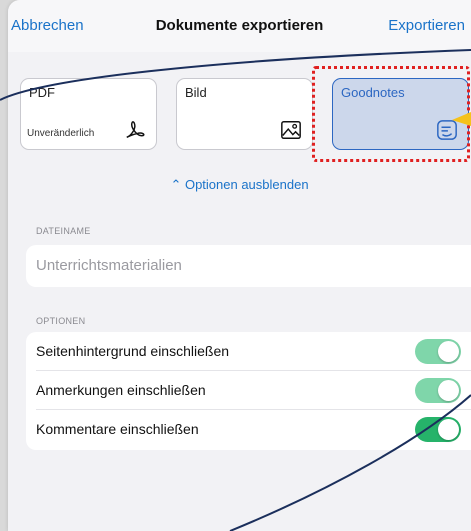 This screenshot has width=471, height=531. Describe the element at coordinates (426, 25) in the screenshot. I see `export-button: Exportieren` at that location.